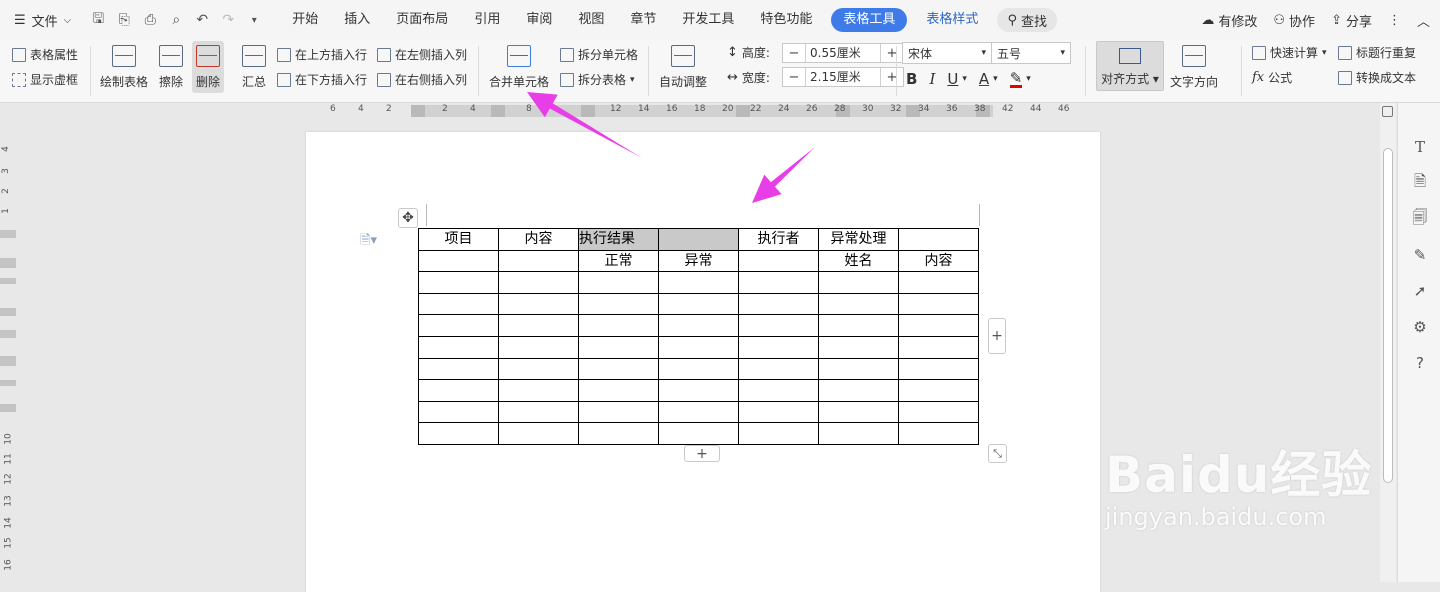 Image resolution: width=1440 pixels, height=592 pixels. Describe the element at coordinates (584, 125) in the screenshot. I see `arrow-to-merge-button` at that location.